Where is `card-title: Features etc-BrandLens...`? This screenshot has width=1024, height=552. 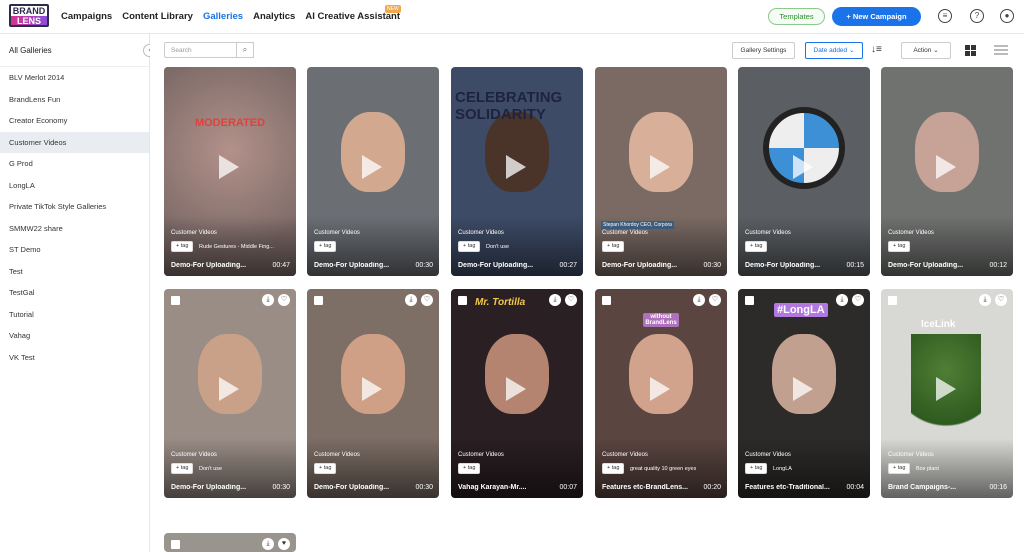 card-title: Features etc-BrandLens... is located at coordinates (645, 487).